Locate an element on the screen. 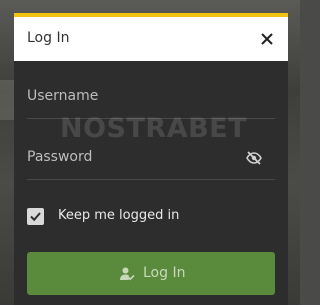  close-icon is located at coordinates (267, 39).